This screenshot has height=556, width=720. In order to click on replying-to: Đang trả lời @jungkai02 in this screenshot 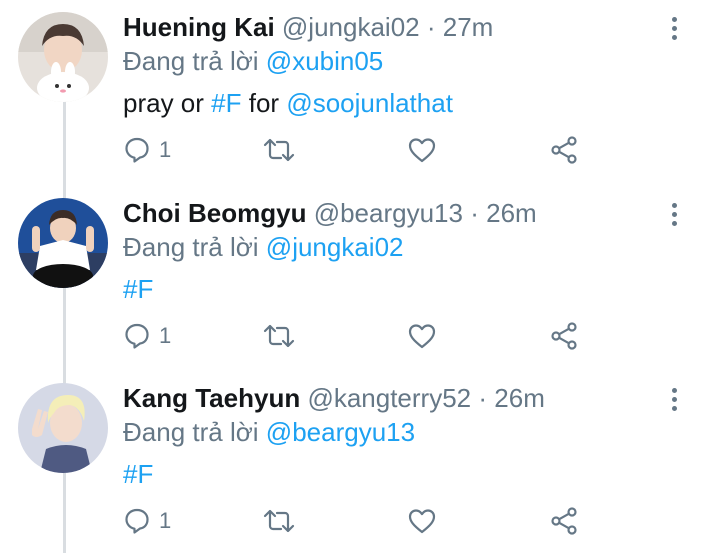, I will do `click(263, 247)`.